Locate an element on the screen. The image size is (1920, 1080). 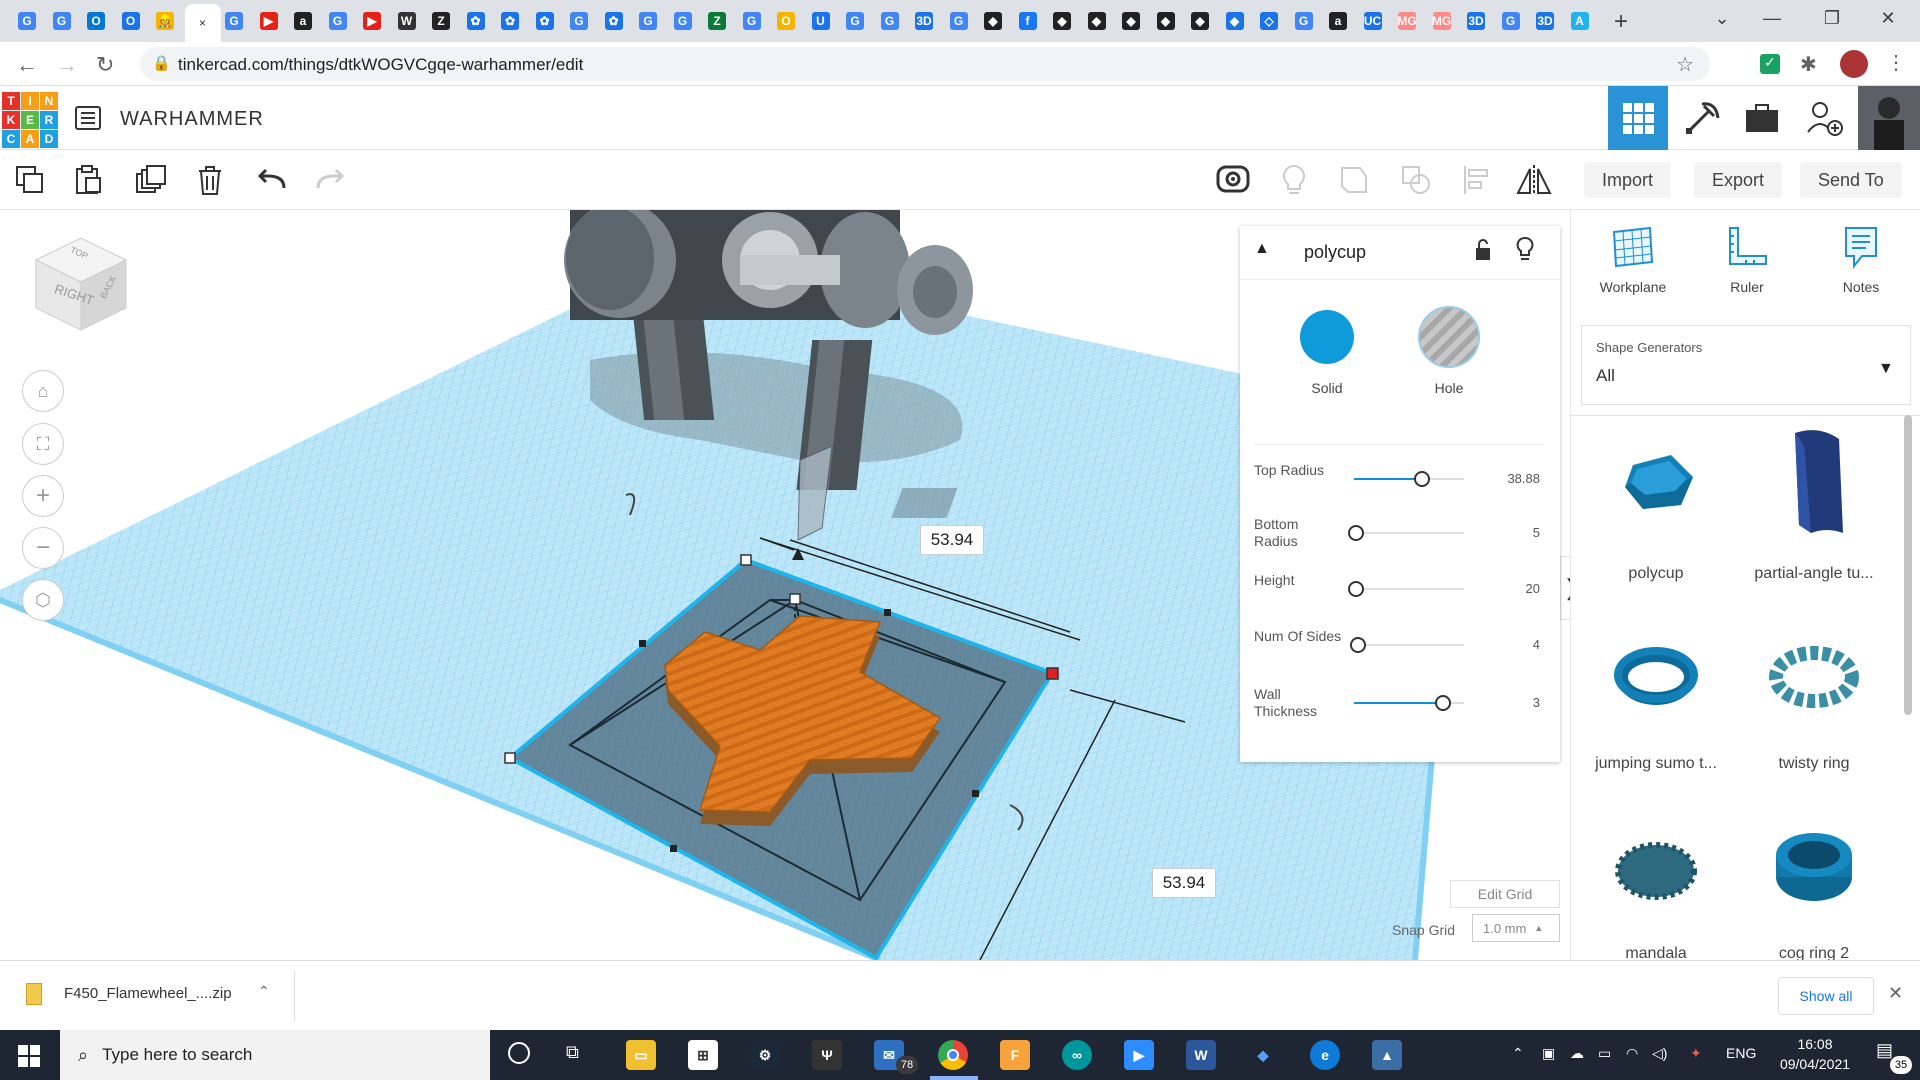
browser-tab-favicon: a is located at coordinates (303, 21).